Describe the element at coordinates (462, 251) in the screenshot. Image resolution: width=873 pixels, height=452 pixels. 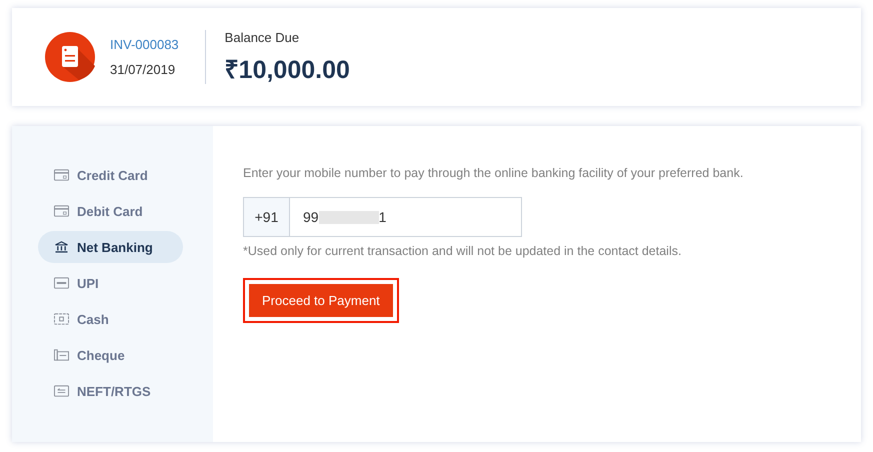
I see `note-text: *Used only for current transaction and will not be updated in the contact details.` at that location.